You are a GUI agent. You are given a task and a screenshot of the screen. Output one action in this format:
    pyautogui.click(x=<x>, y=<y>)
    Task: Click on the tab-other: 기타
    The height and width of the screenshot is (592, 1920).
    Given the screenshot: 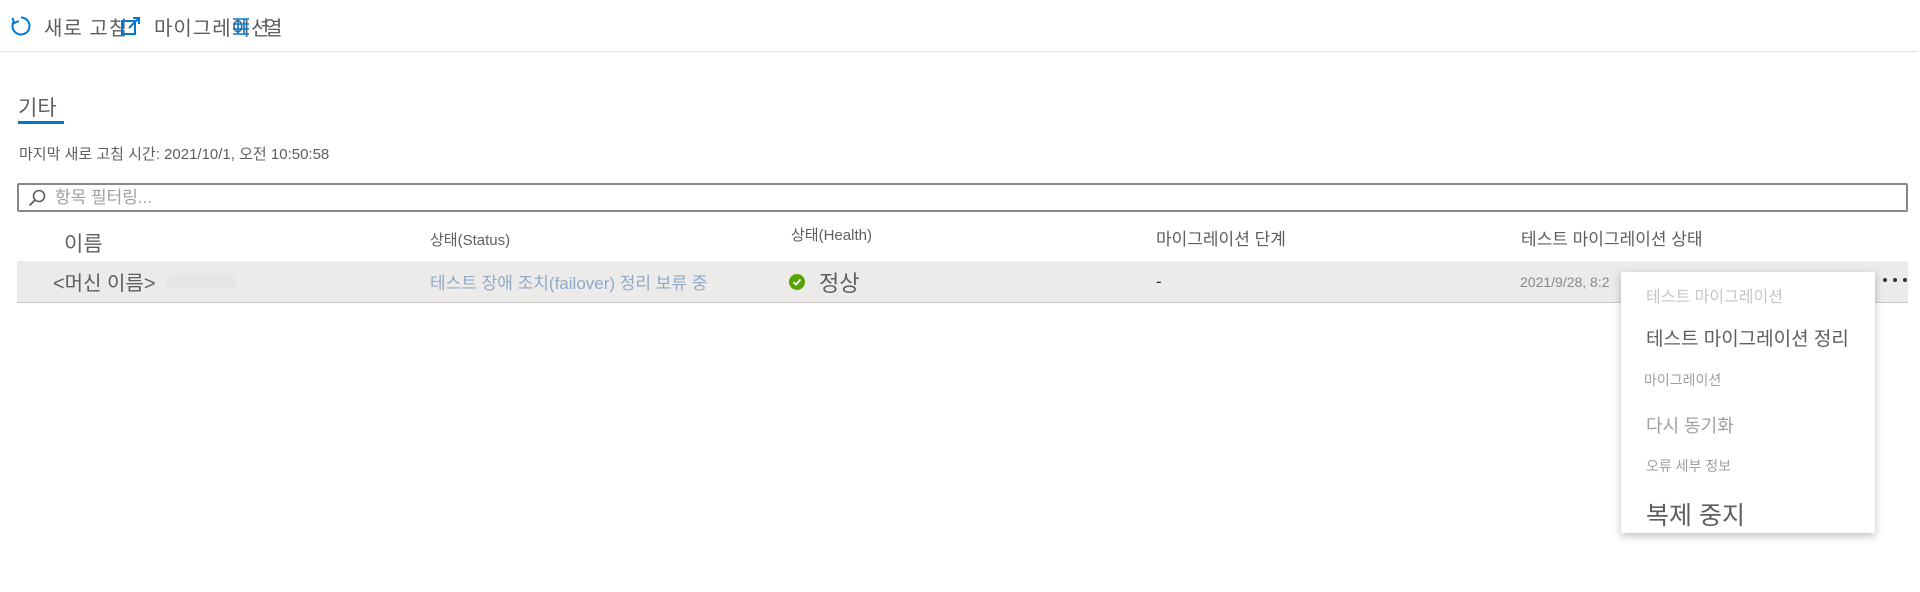 What is the action you would take?
    pyautogui.click(x=37, y=107)
    